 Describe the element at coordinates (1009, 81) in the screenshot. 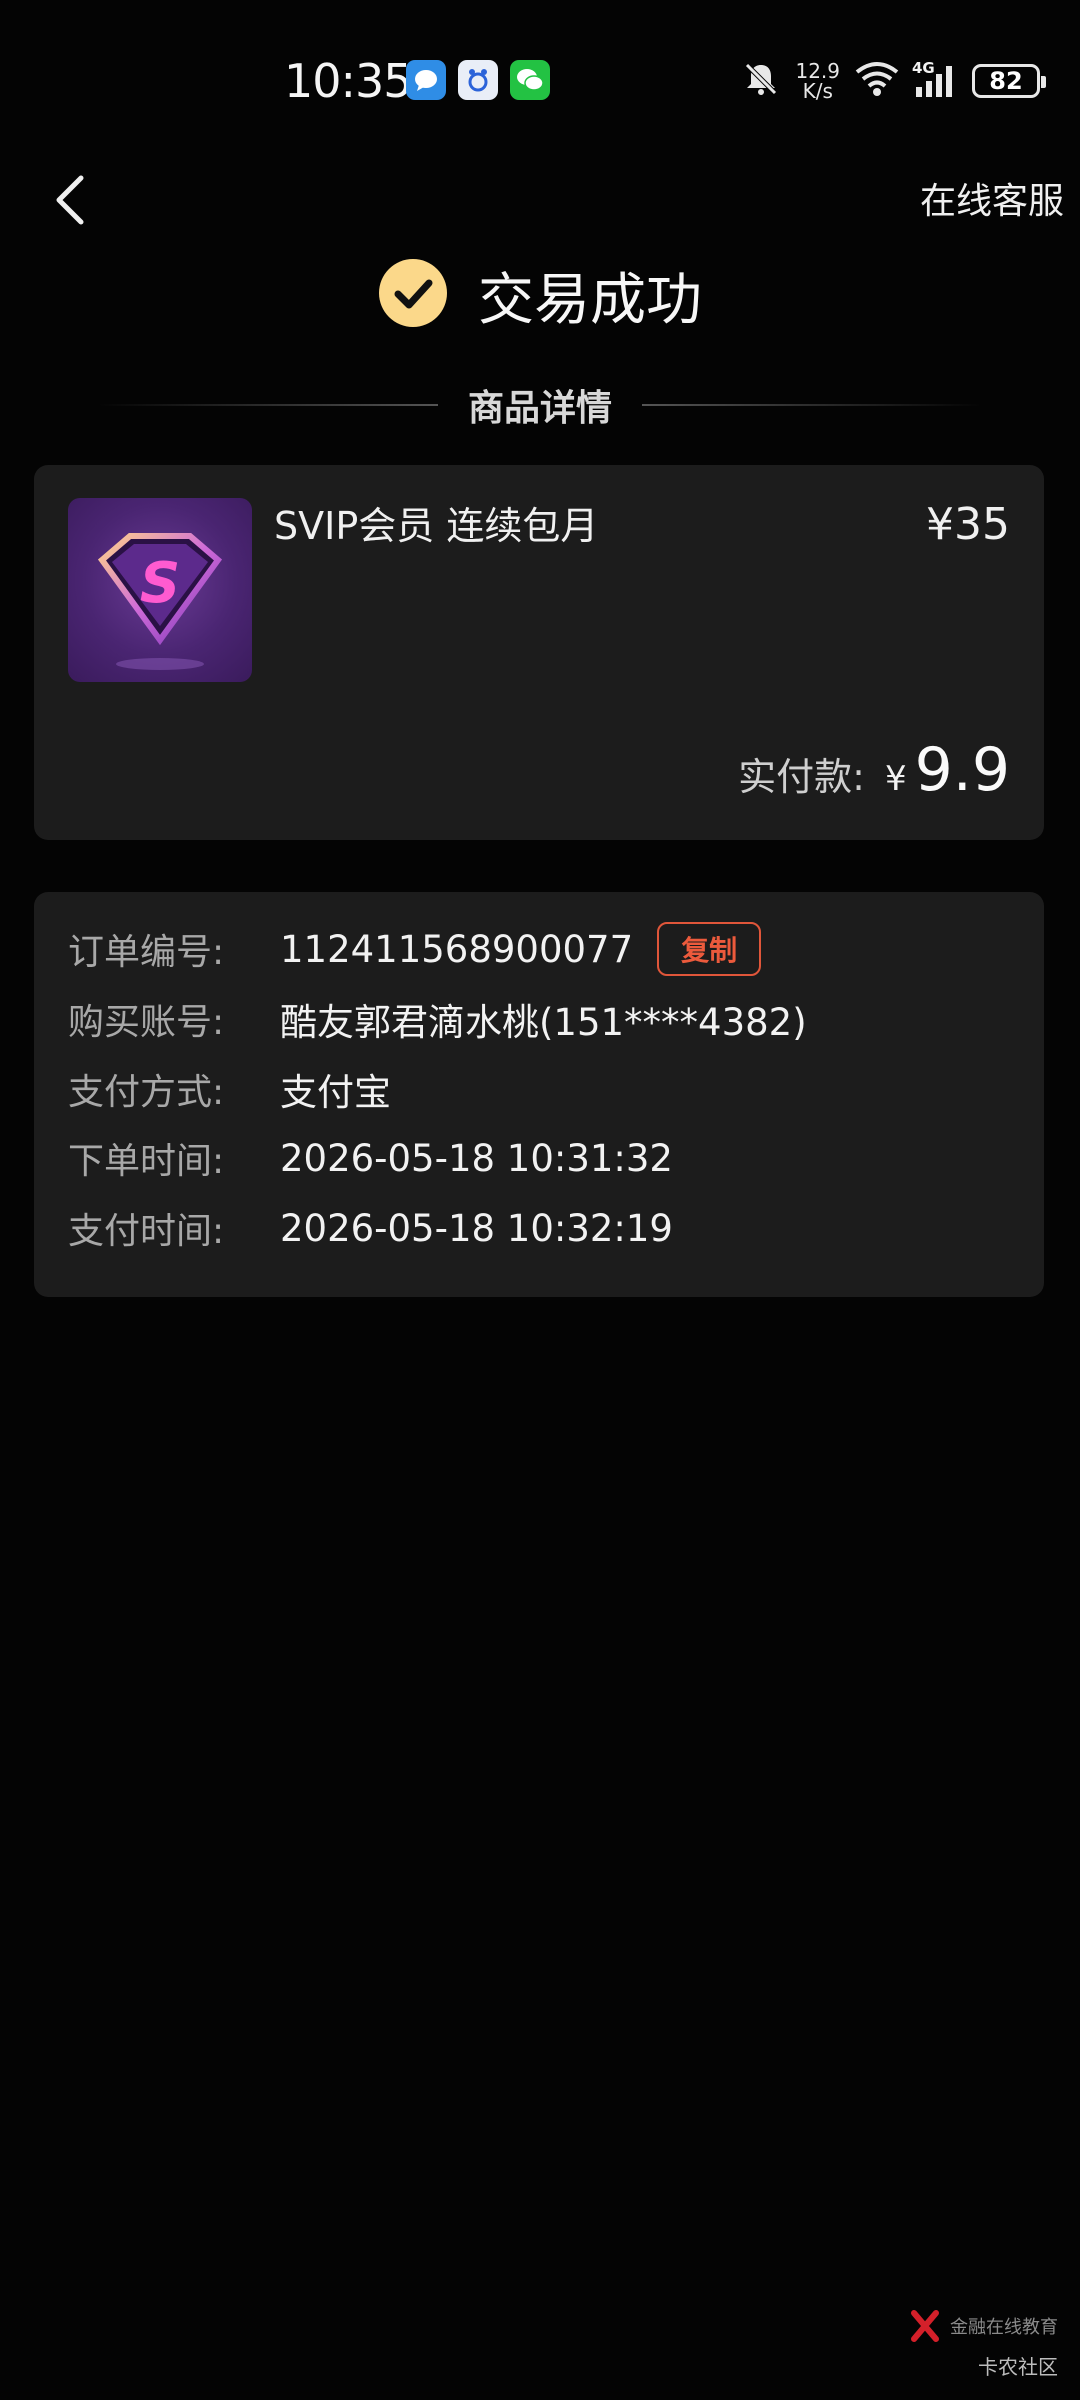

I see `battery-indicator: 82` at that location.